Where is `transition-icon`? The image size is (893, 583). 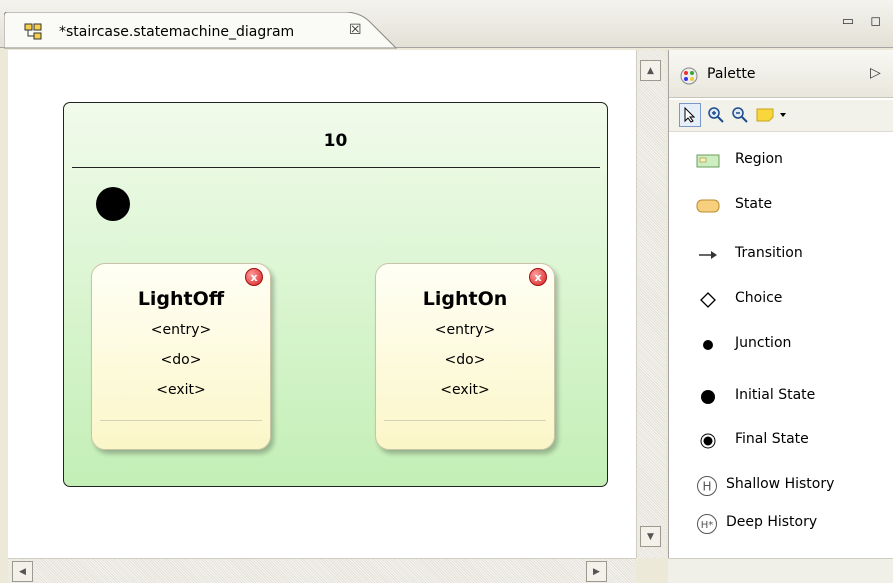 transition-icon is located at coordinates (708, 255).